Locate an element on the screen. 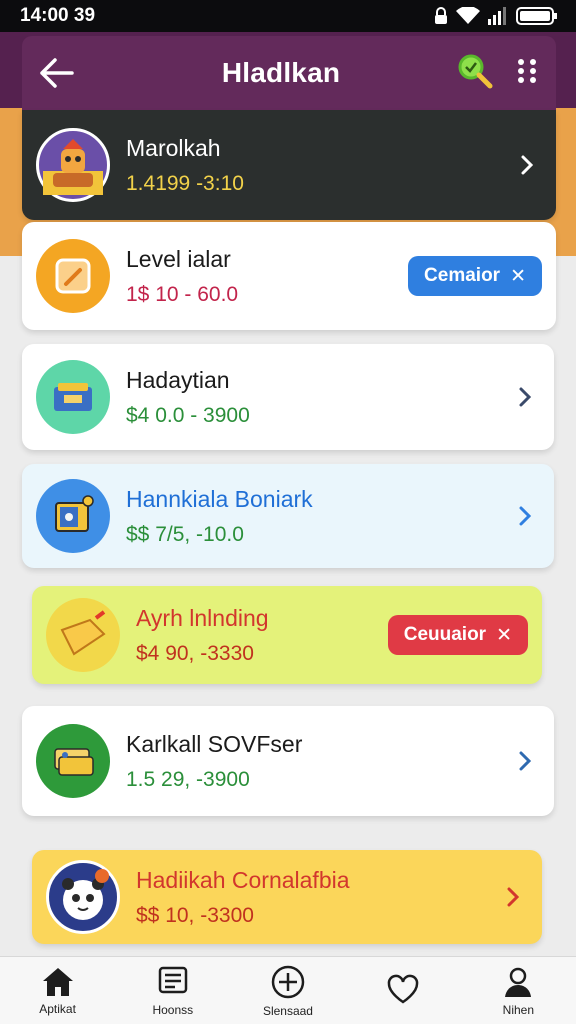 The width and height of the screenshot is (576, 1024). coin-box-icon is located at coordinates (73, 276).